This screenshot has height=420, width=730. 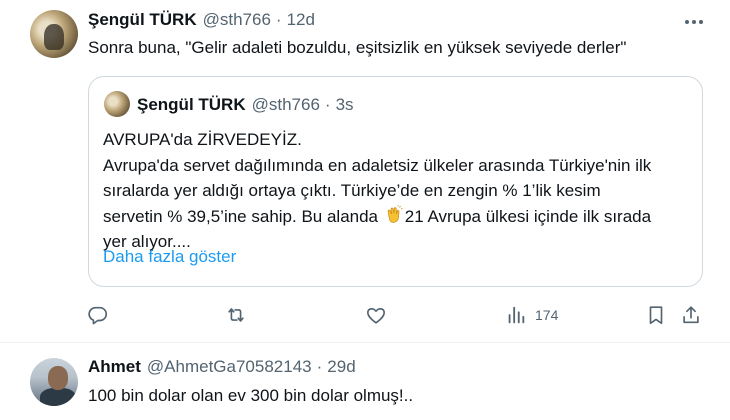 I want to click on views-icon, so click(x=516, y=315).